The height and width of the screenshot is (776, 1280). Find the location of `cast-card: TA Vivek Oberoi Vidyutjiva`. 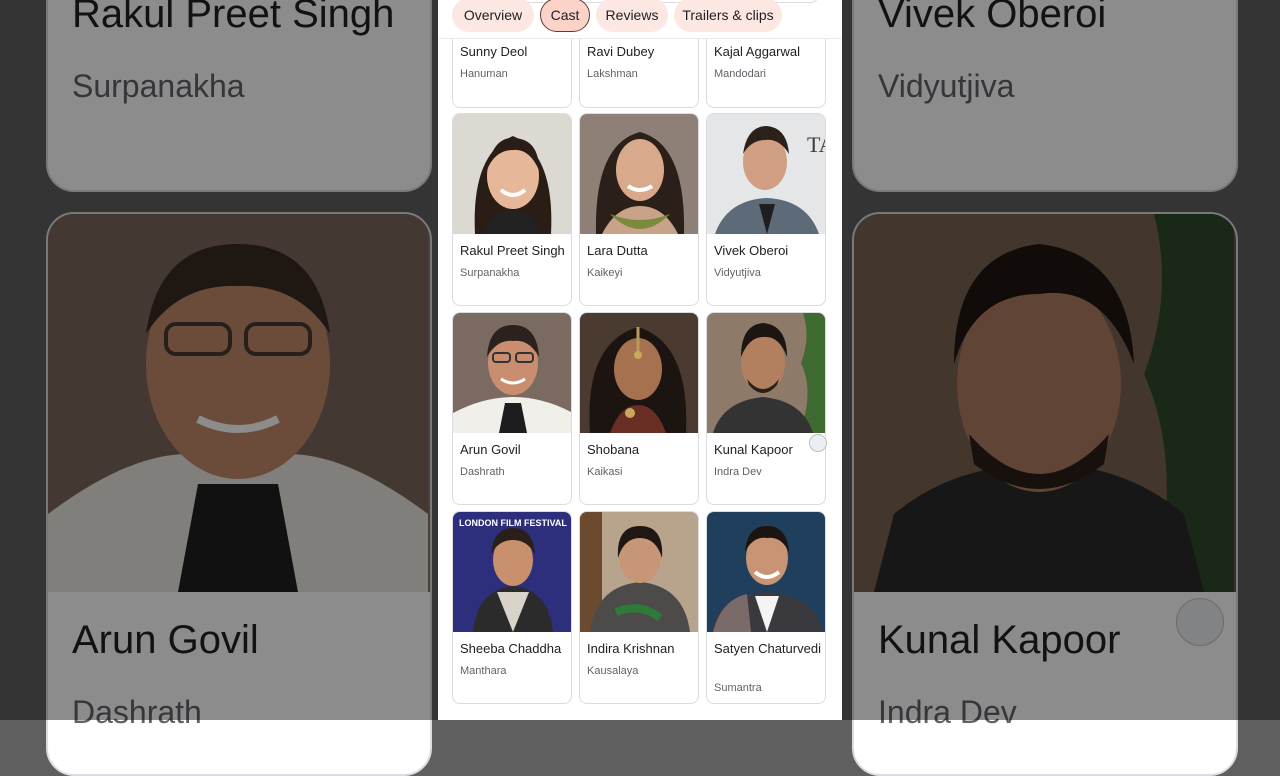

cast-card: TA Vivek Oberoi Vidyutjiva is located at coordinates (766, 209).